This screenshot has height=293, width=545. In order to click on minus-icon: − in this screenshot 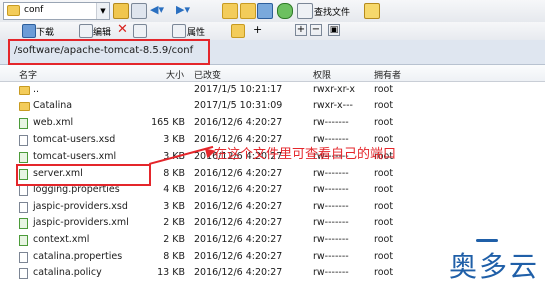, I will do `click(316, 30)`.